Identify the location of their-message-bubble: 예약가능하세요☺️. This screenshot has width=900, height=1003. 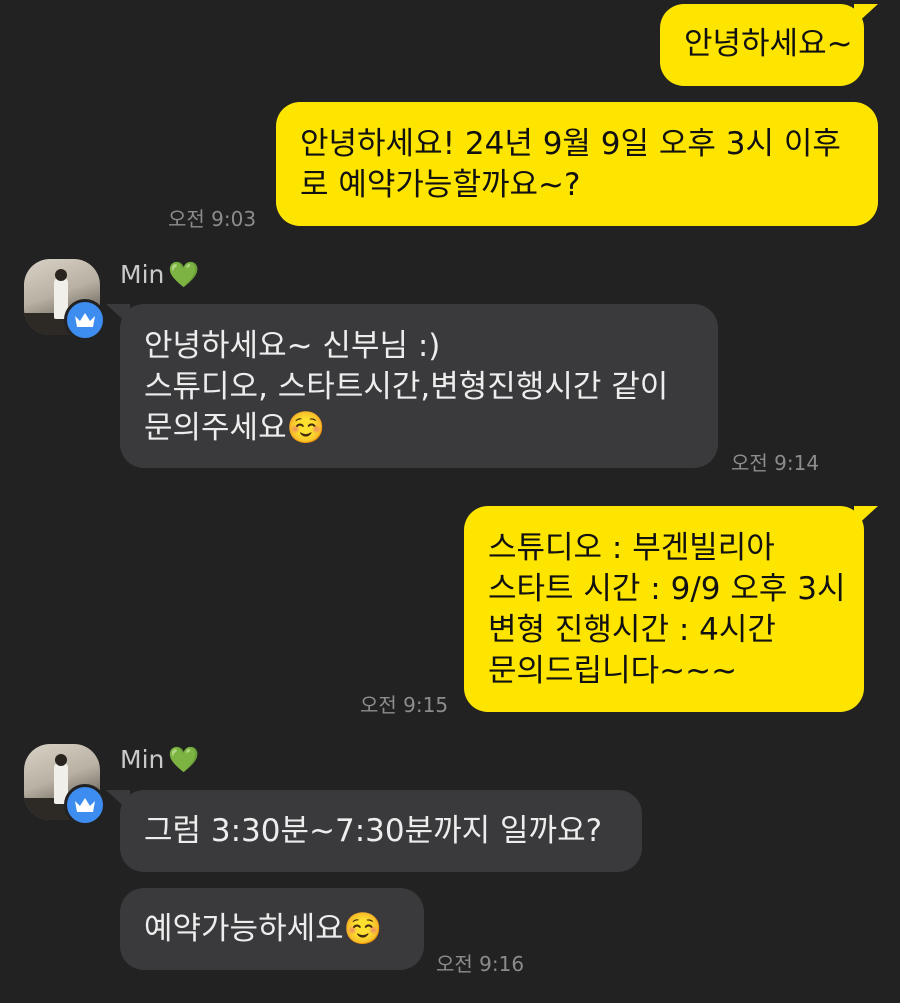
(272, 929).